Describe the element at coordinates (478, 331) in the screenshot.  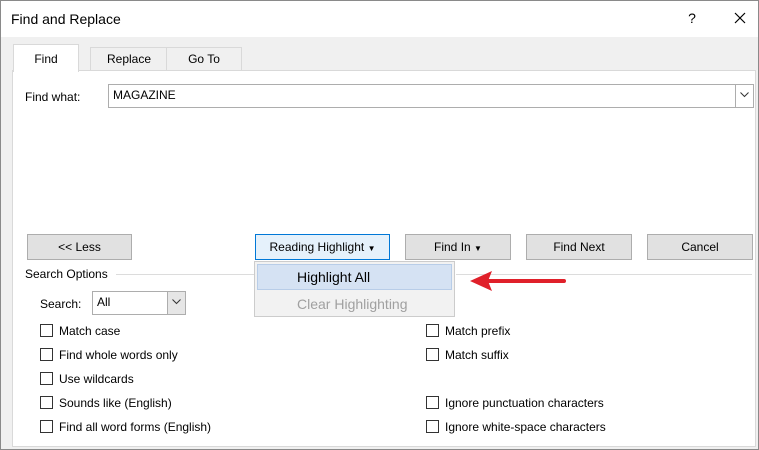
I see `match-prefix-label: Match prefix` at that location.